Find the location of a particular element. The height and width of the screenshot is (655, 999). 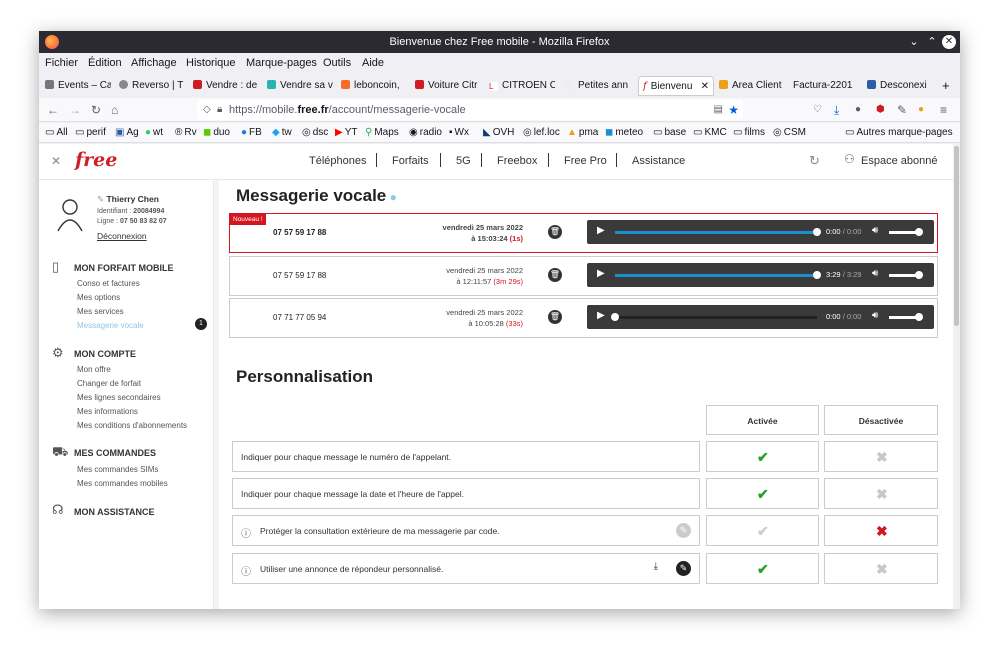

bookmark-tw: ◆ tw is located at coordinates (282, 132).